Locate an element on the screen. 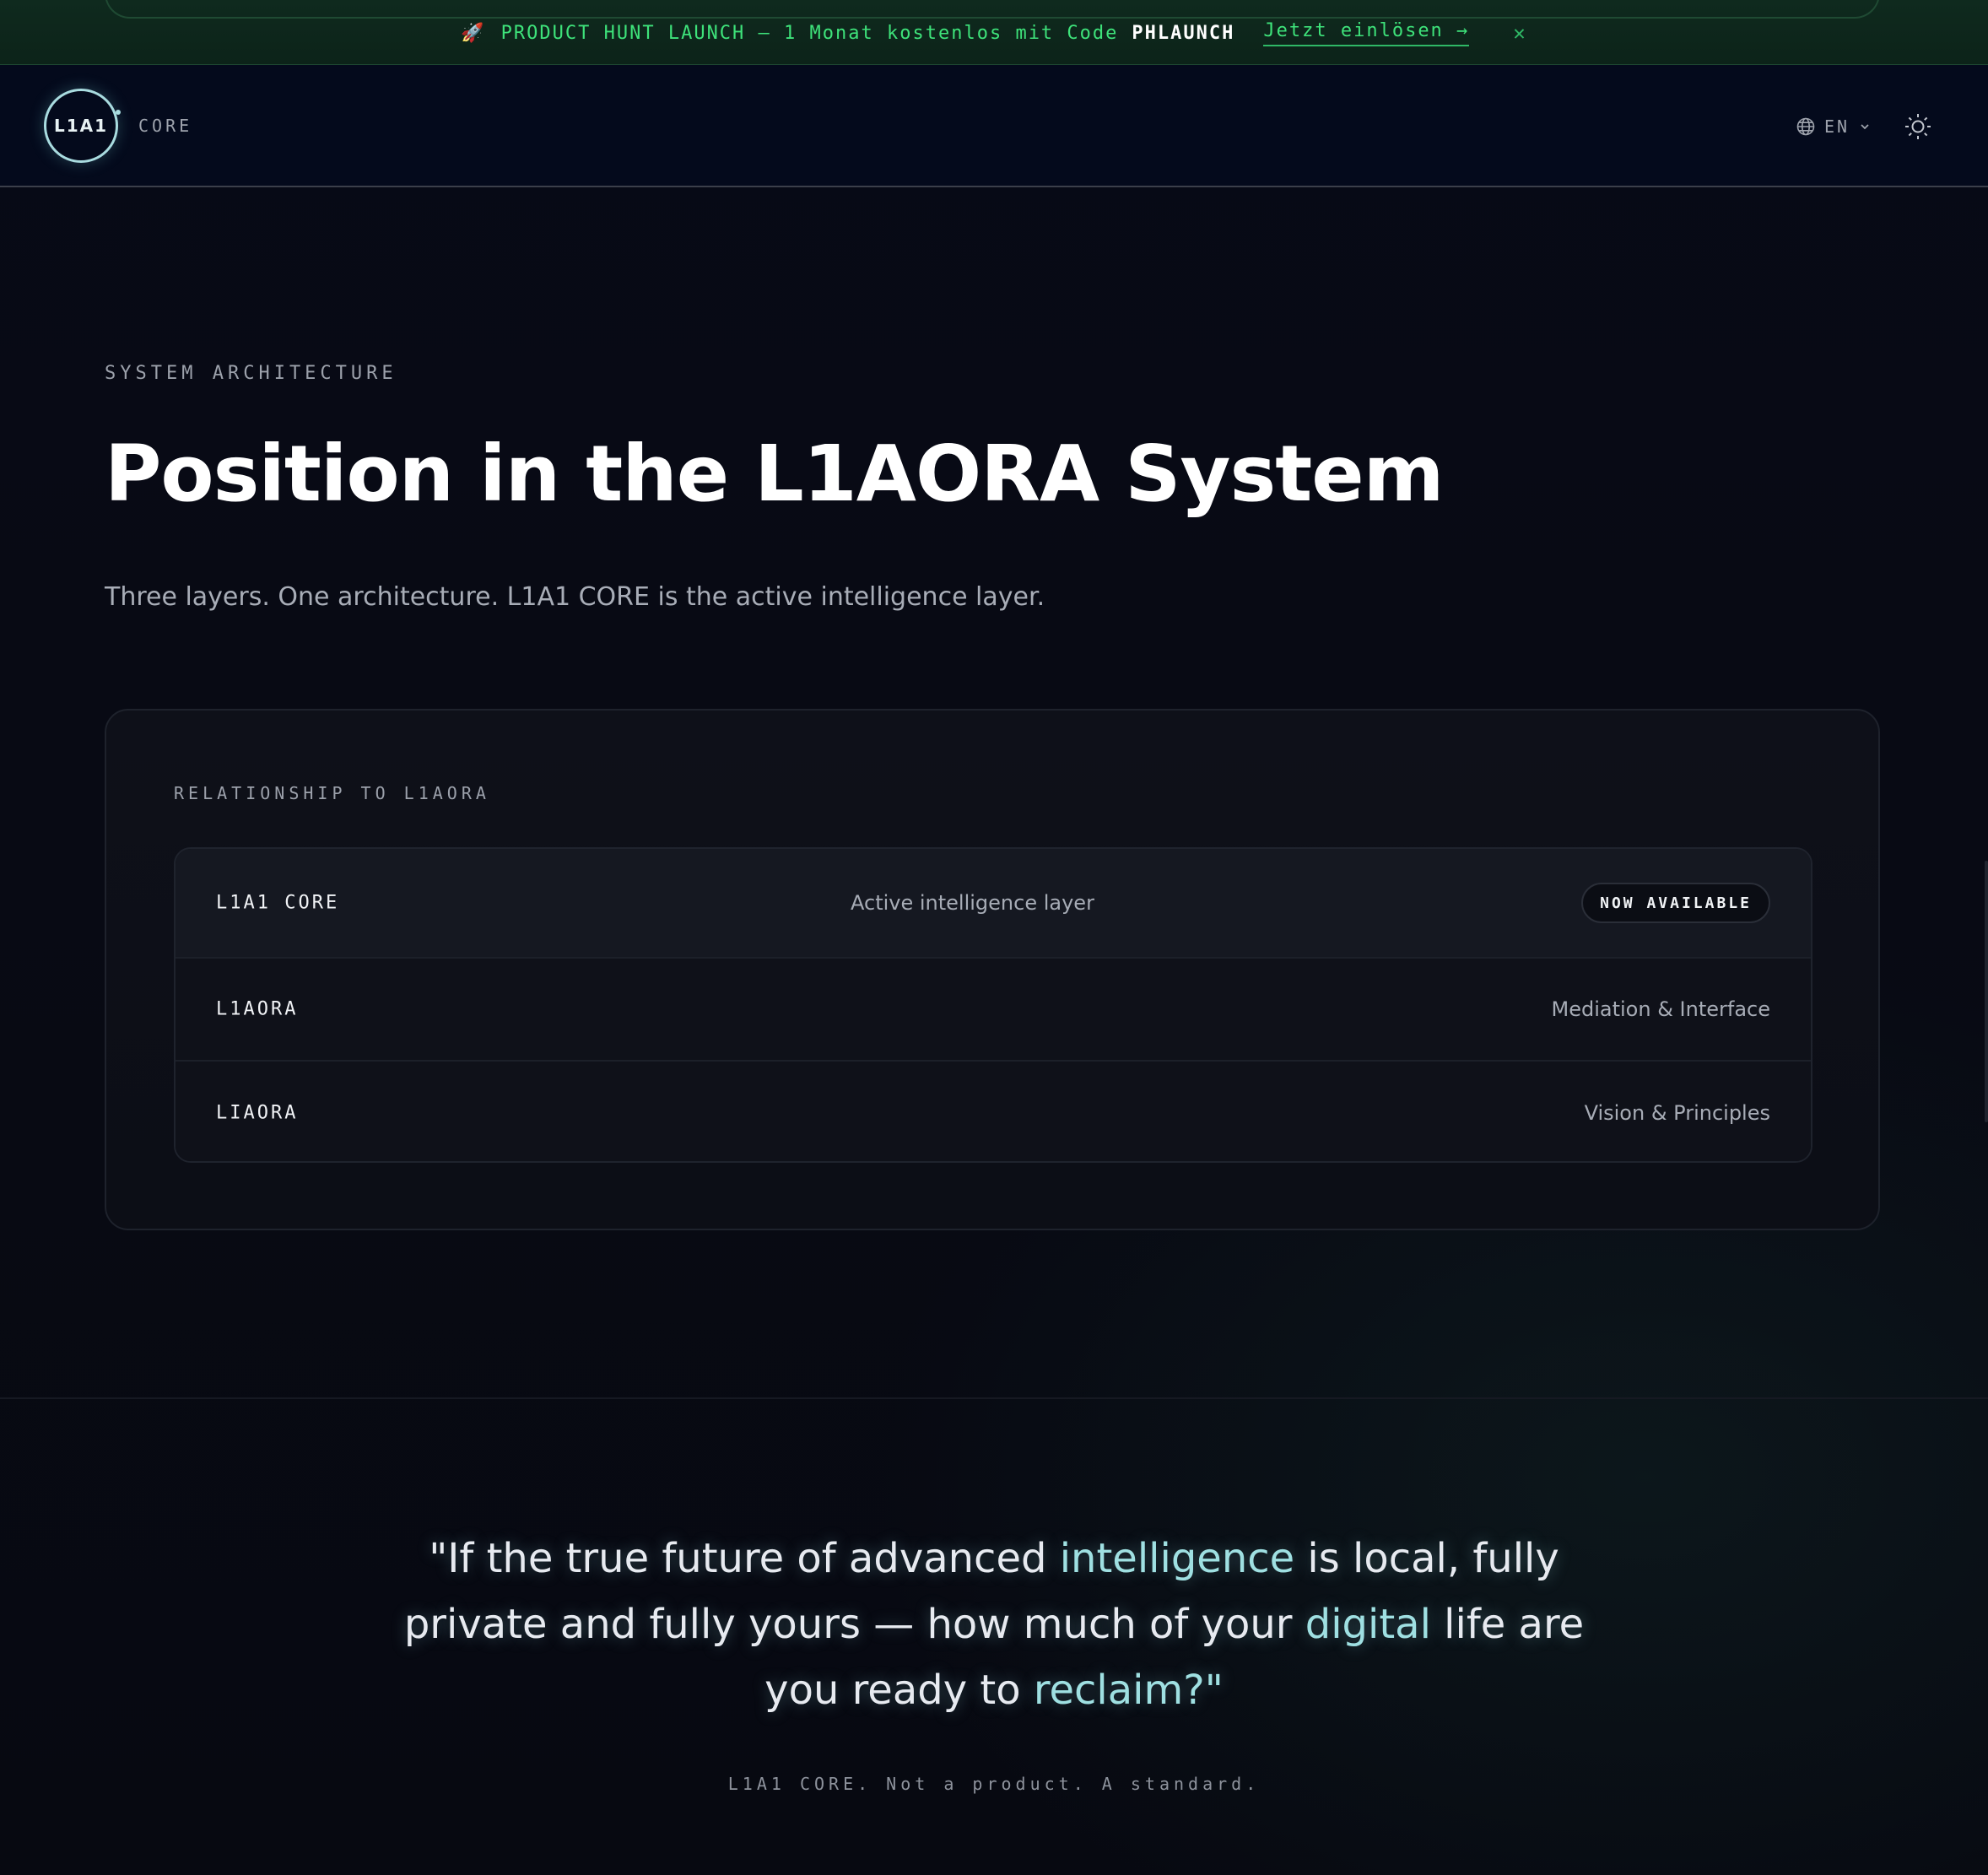  chevron-down-icon is located at coordinates (1865, 127).